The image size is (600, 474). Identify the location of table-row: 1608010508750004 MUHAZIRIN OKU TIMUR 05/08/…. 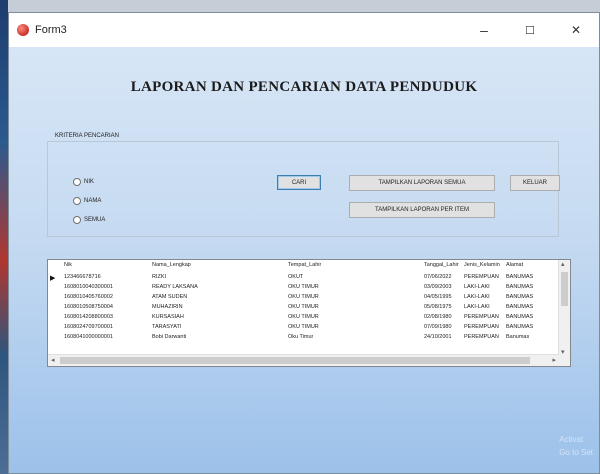
(303, 307).